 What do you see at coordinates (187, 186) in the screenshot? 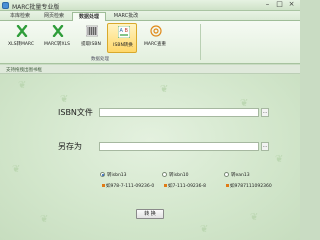
I see `example-text: 如7-111-09236-8` at bounding box center [187, 186].